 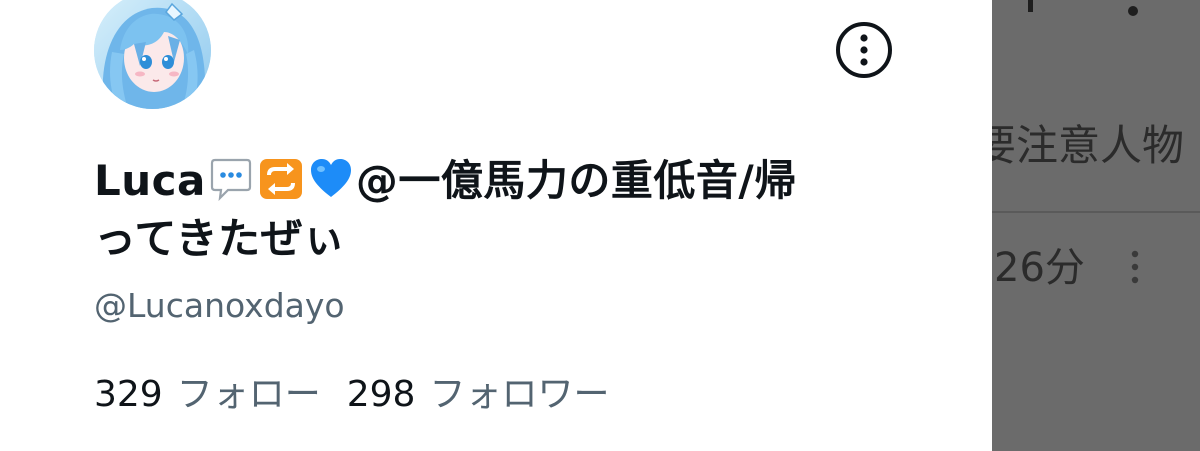 What do you see at coordinates (1135, 267) in the screenshot?
I see `more-vertical-icon` at bounding box center [1135, 267].